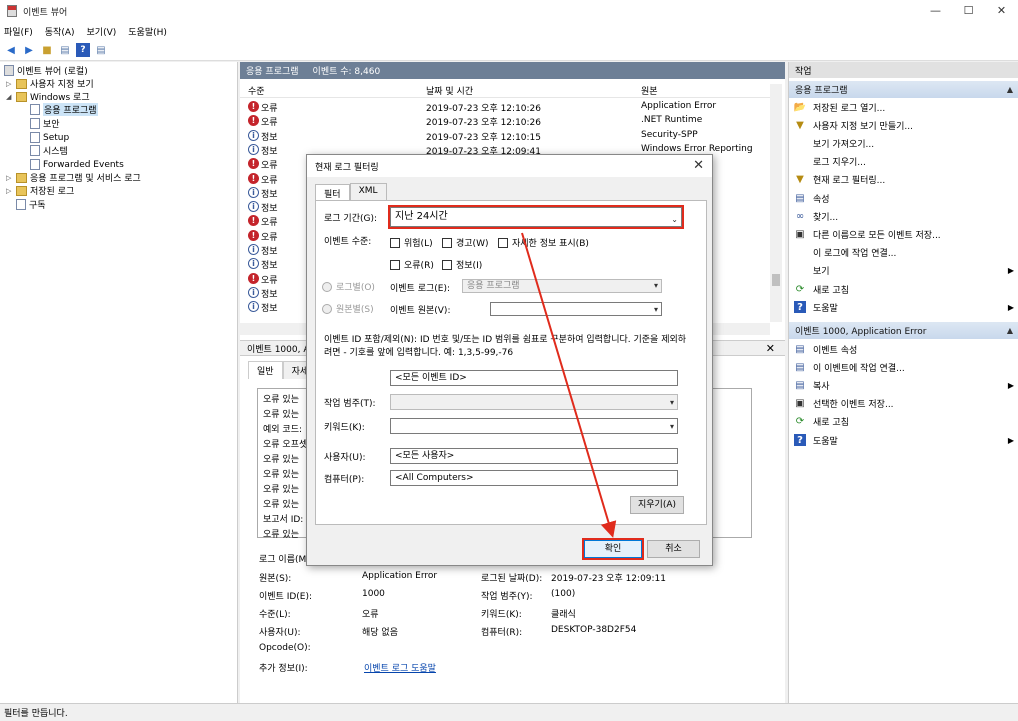 The height and width of the screenshot is (721, 1018). What do you see at coordinates (83, 50) in the screenshot?
I see `help-icon: ?` at bounding box center [83, 50].